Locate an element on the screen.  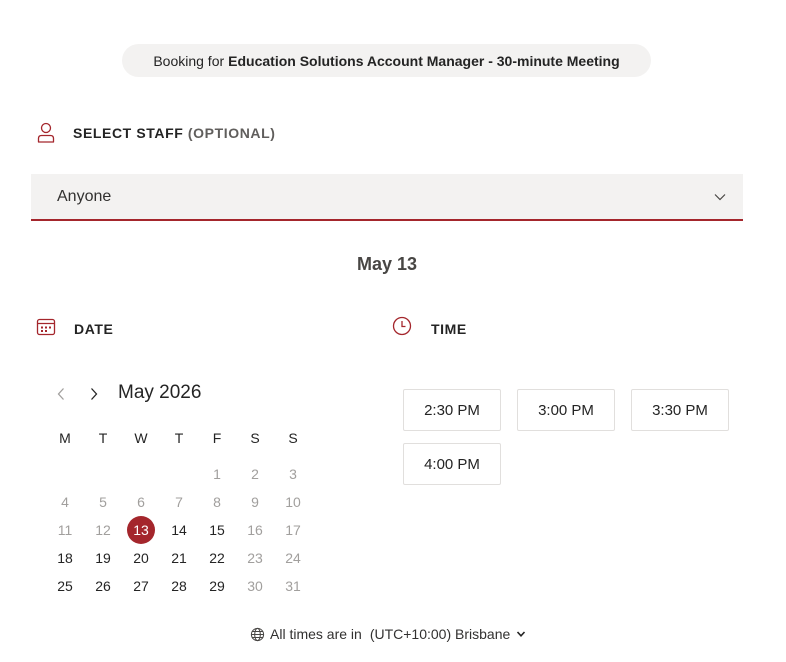
staff-dropdown-value: Anyone is located at coordinates (84, 196).